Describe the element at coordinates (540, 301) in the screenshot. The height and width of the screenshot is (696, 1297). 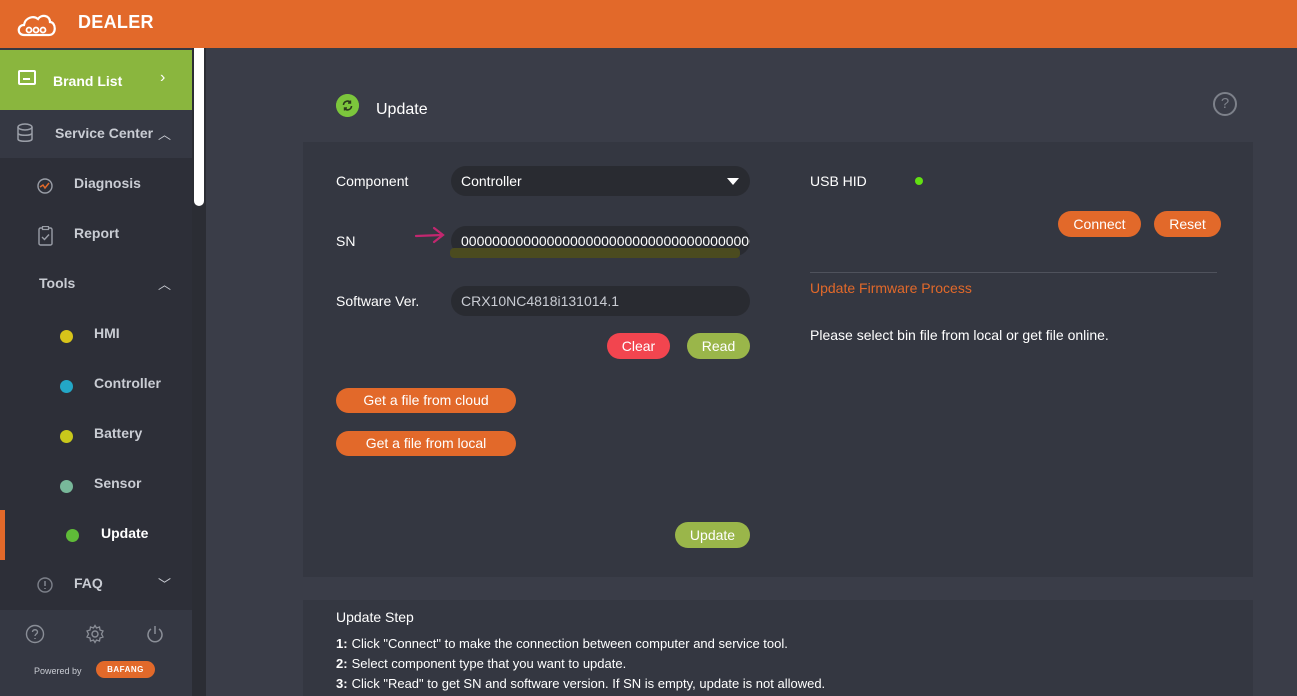
I see `software-version-value: CRX10NC4818i131014.1` at that location.